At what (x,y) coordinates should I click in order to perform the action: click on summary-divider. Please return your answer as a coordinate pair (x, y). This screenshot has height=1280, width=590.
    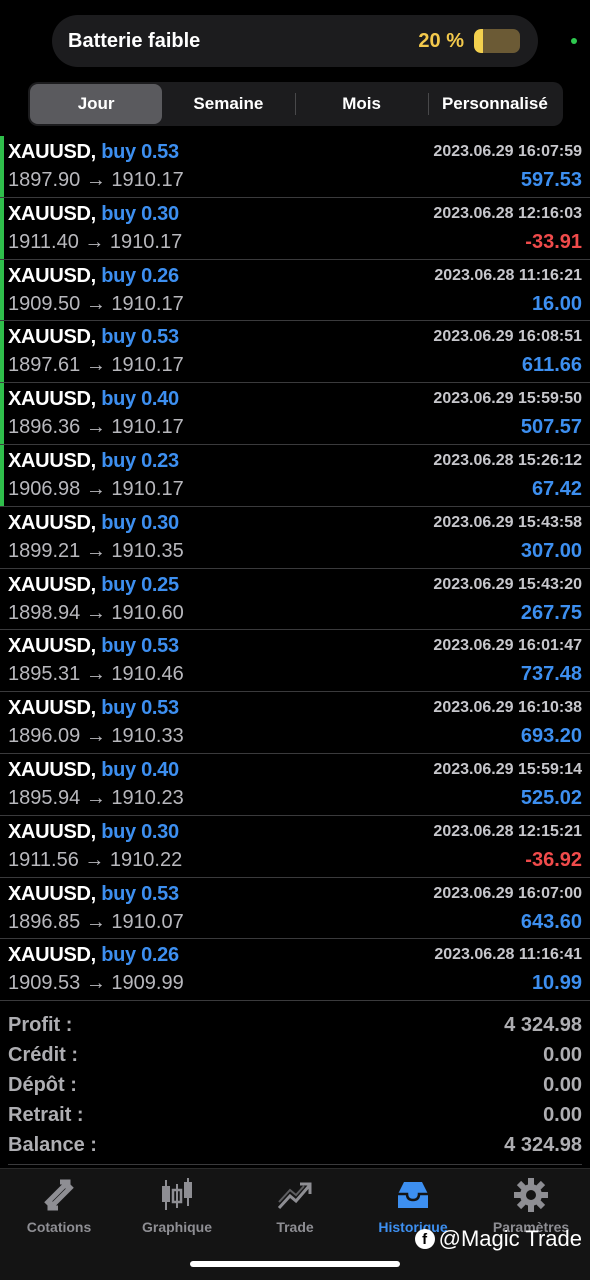
    Looking at the image, I should click on (295, 1164).